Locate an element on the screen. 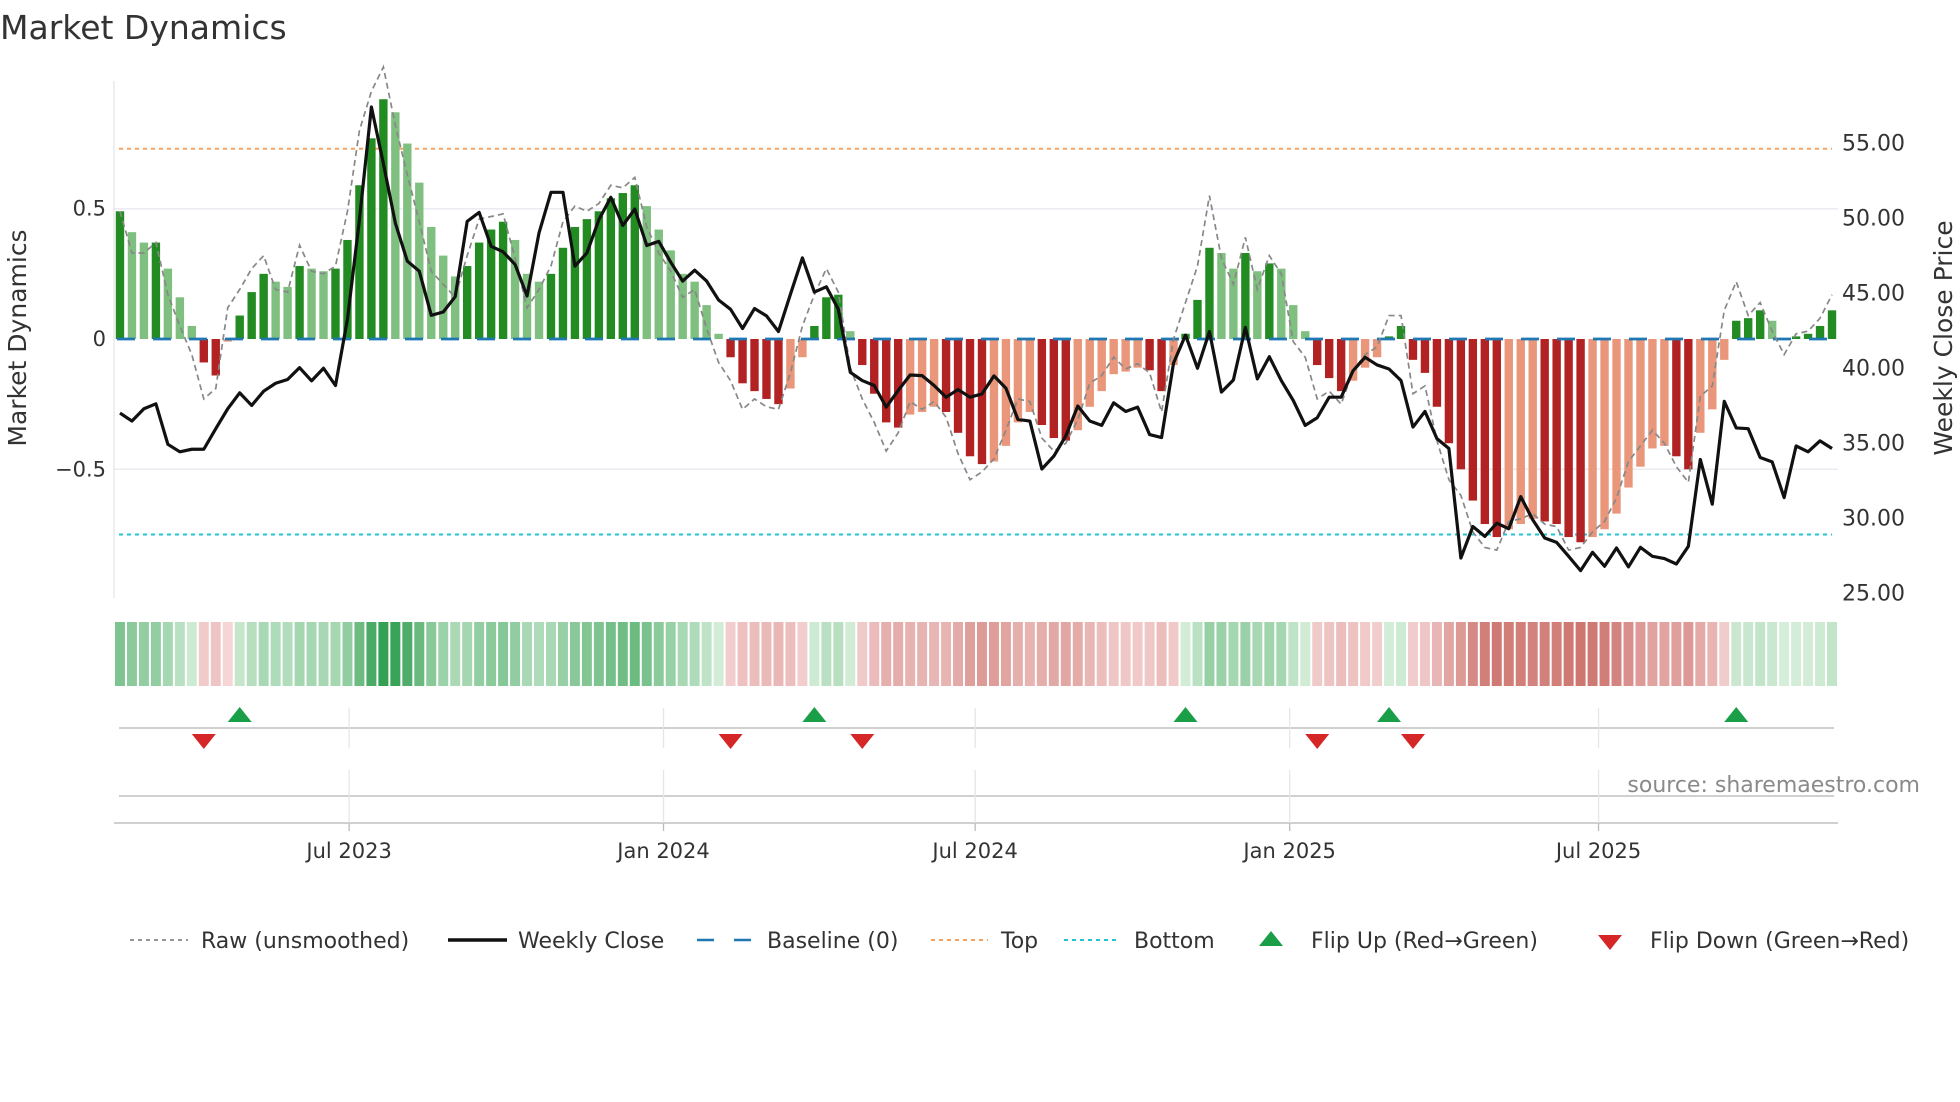 The image size is (1960, 1102). x-tick-label: Jul 2025 is located at coordinates (1597, 851).